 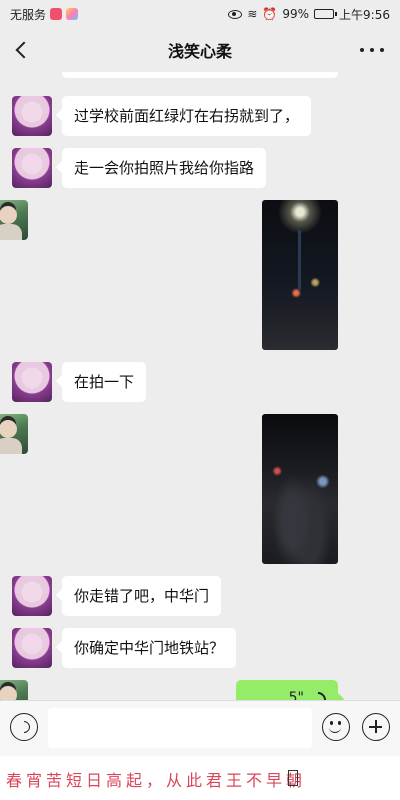 What do you see at coordinates (28, 14) in the screenshot?
I see `carrier-label: 无服务` at bounding box center [28, 14].